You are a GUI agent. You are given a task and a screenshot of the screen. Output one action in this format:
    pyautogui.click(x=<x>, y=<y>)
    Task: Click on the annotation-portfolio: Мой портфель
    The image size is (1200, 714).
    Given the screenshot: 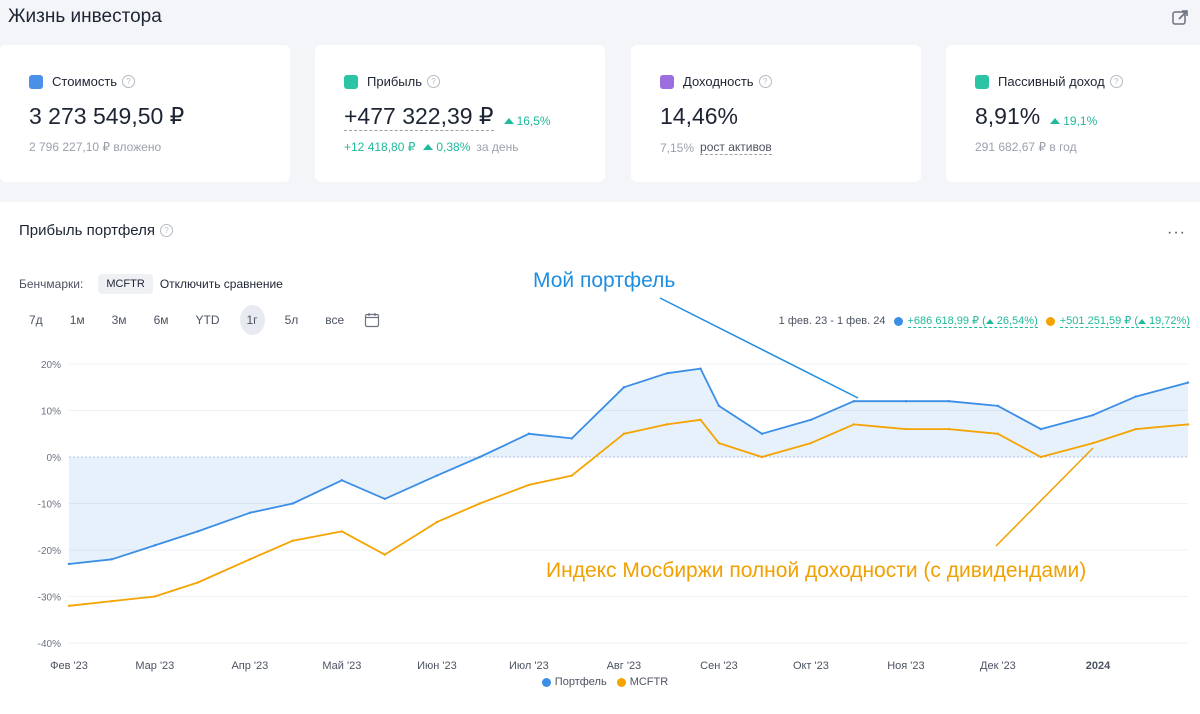 What is the action you would take?
    pyautogui.click(x=604, y=280)
    